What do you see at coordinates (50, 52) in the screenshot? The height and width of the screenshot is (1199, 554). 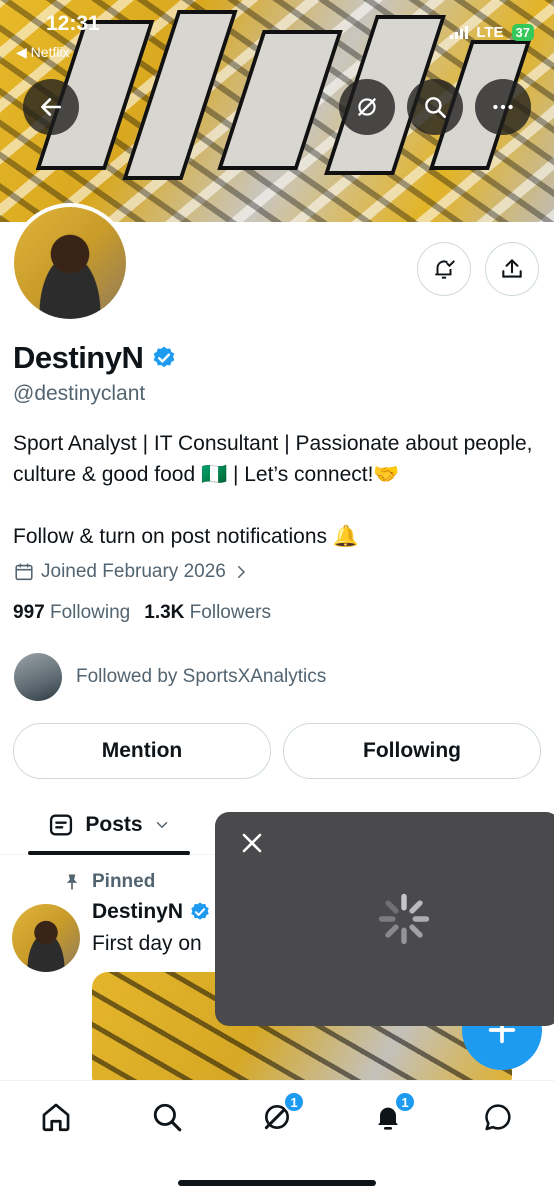 I see `back-app-label: Netflix` at bounding box center [50, 52].